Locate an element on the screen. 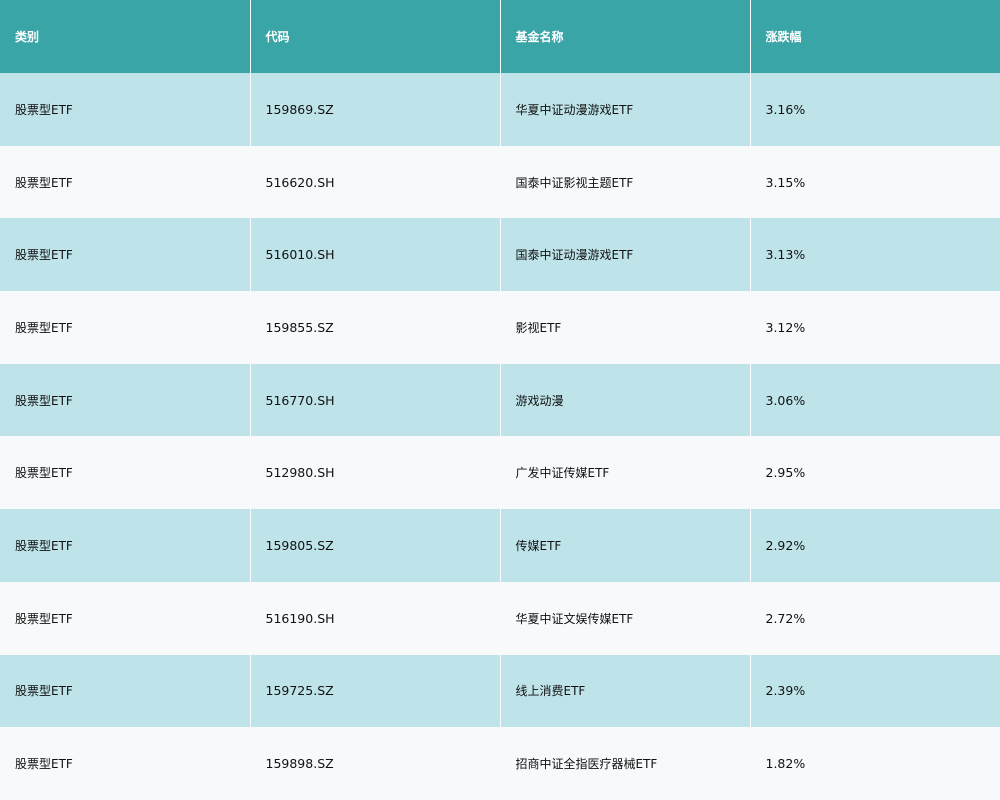 The width and height of the screenshot is (1000, 800). table-header: 类别 代码 基金名称 涨跌幅 is located at coordinates (500, 36).